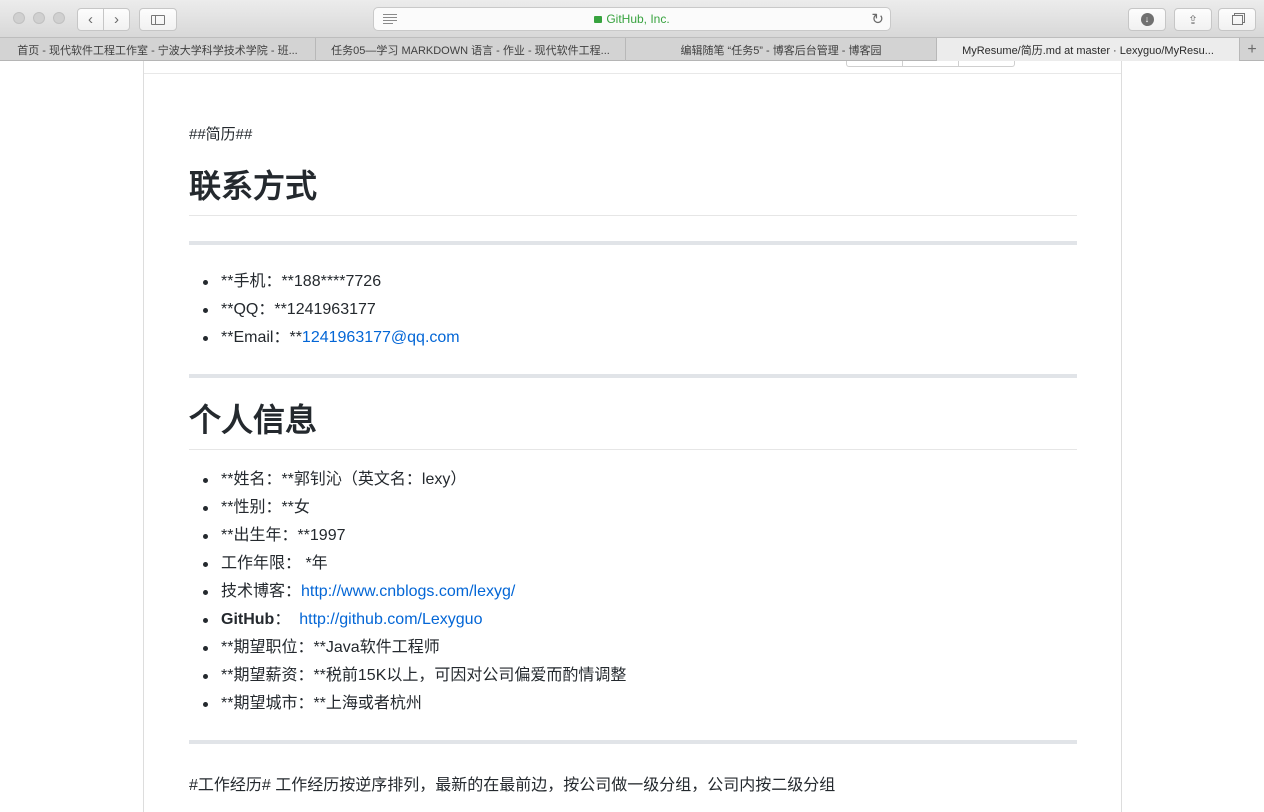  Describe the element at coordinates (633, 282) in the screenshot. I see `list-item: **手机：**188****7726` at that location.